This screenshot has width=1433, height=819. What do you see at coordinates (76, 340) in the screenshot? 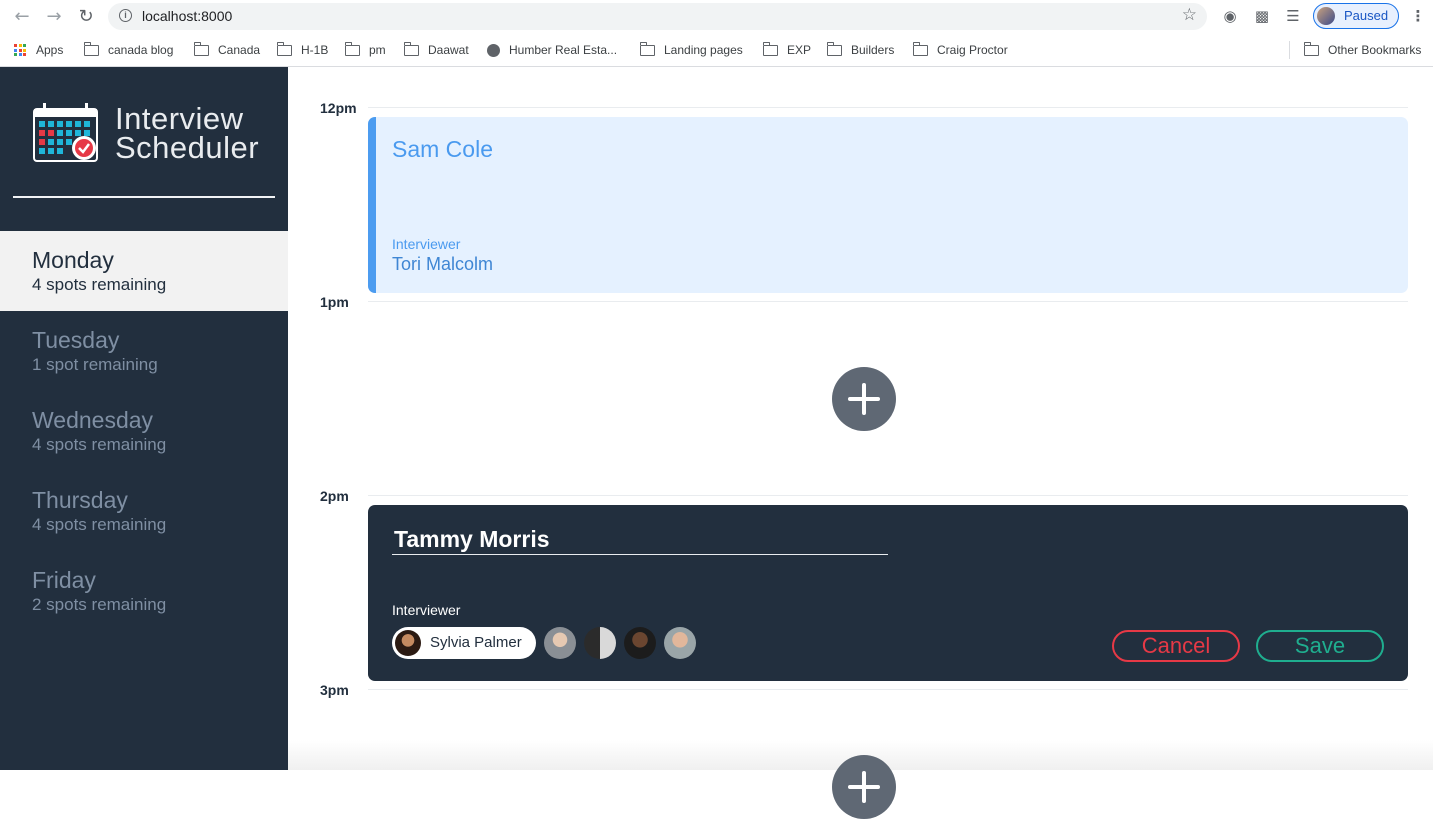
I see `day-name: Tuesday` at bounding box center [76, 340].